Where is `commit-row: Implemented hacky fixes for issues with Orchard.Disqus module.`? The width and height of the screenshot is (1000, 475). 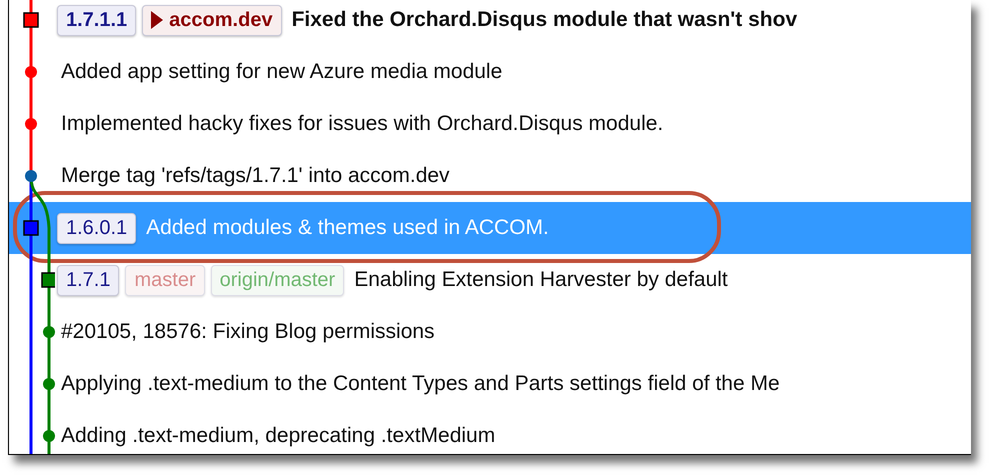 commit-row: Implemented hacky fixes for issues with Orchard.Disqus module. is located at coordinates (490, 124).